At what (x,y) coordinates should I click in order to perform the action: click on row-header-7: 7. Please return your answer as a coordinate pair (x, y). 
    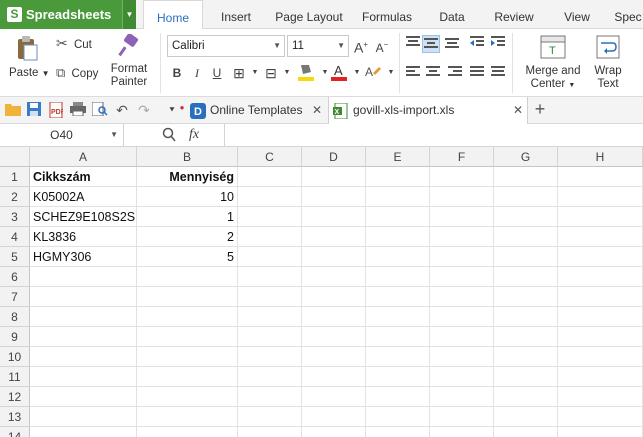
    Looking at the image, I should click on (15, 297).